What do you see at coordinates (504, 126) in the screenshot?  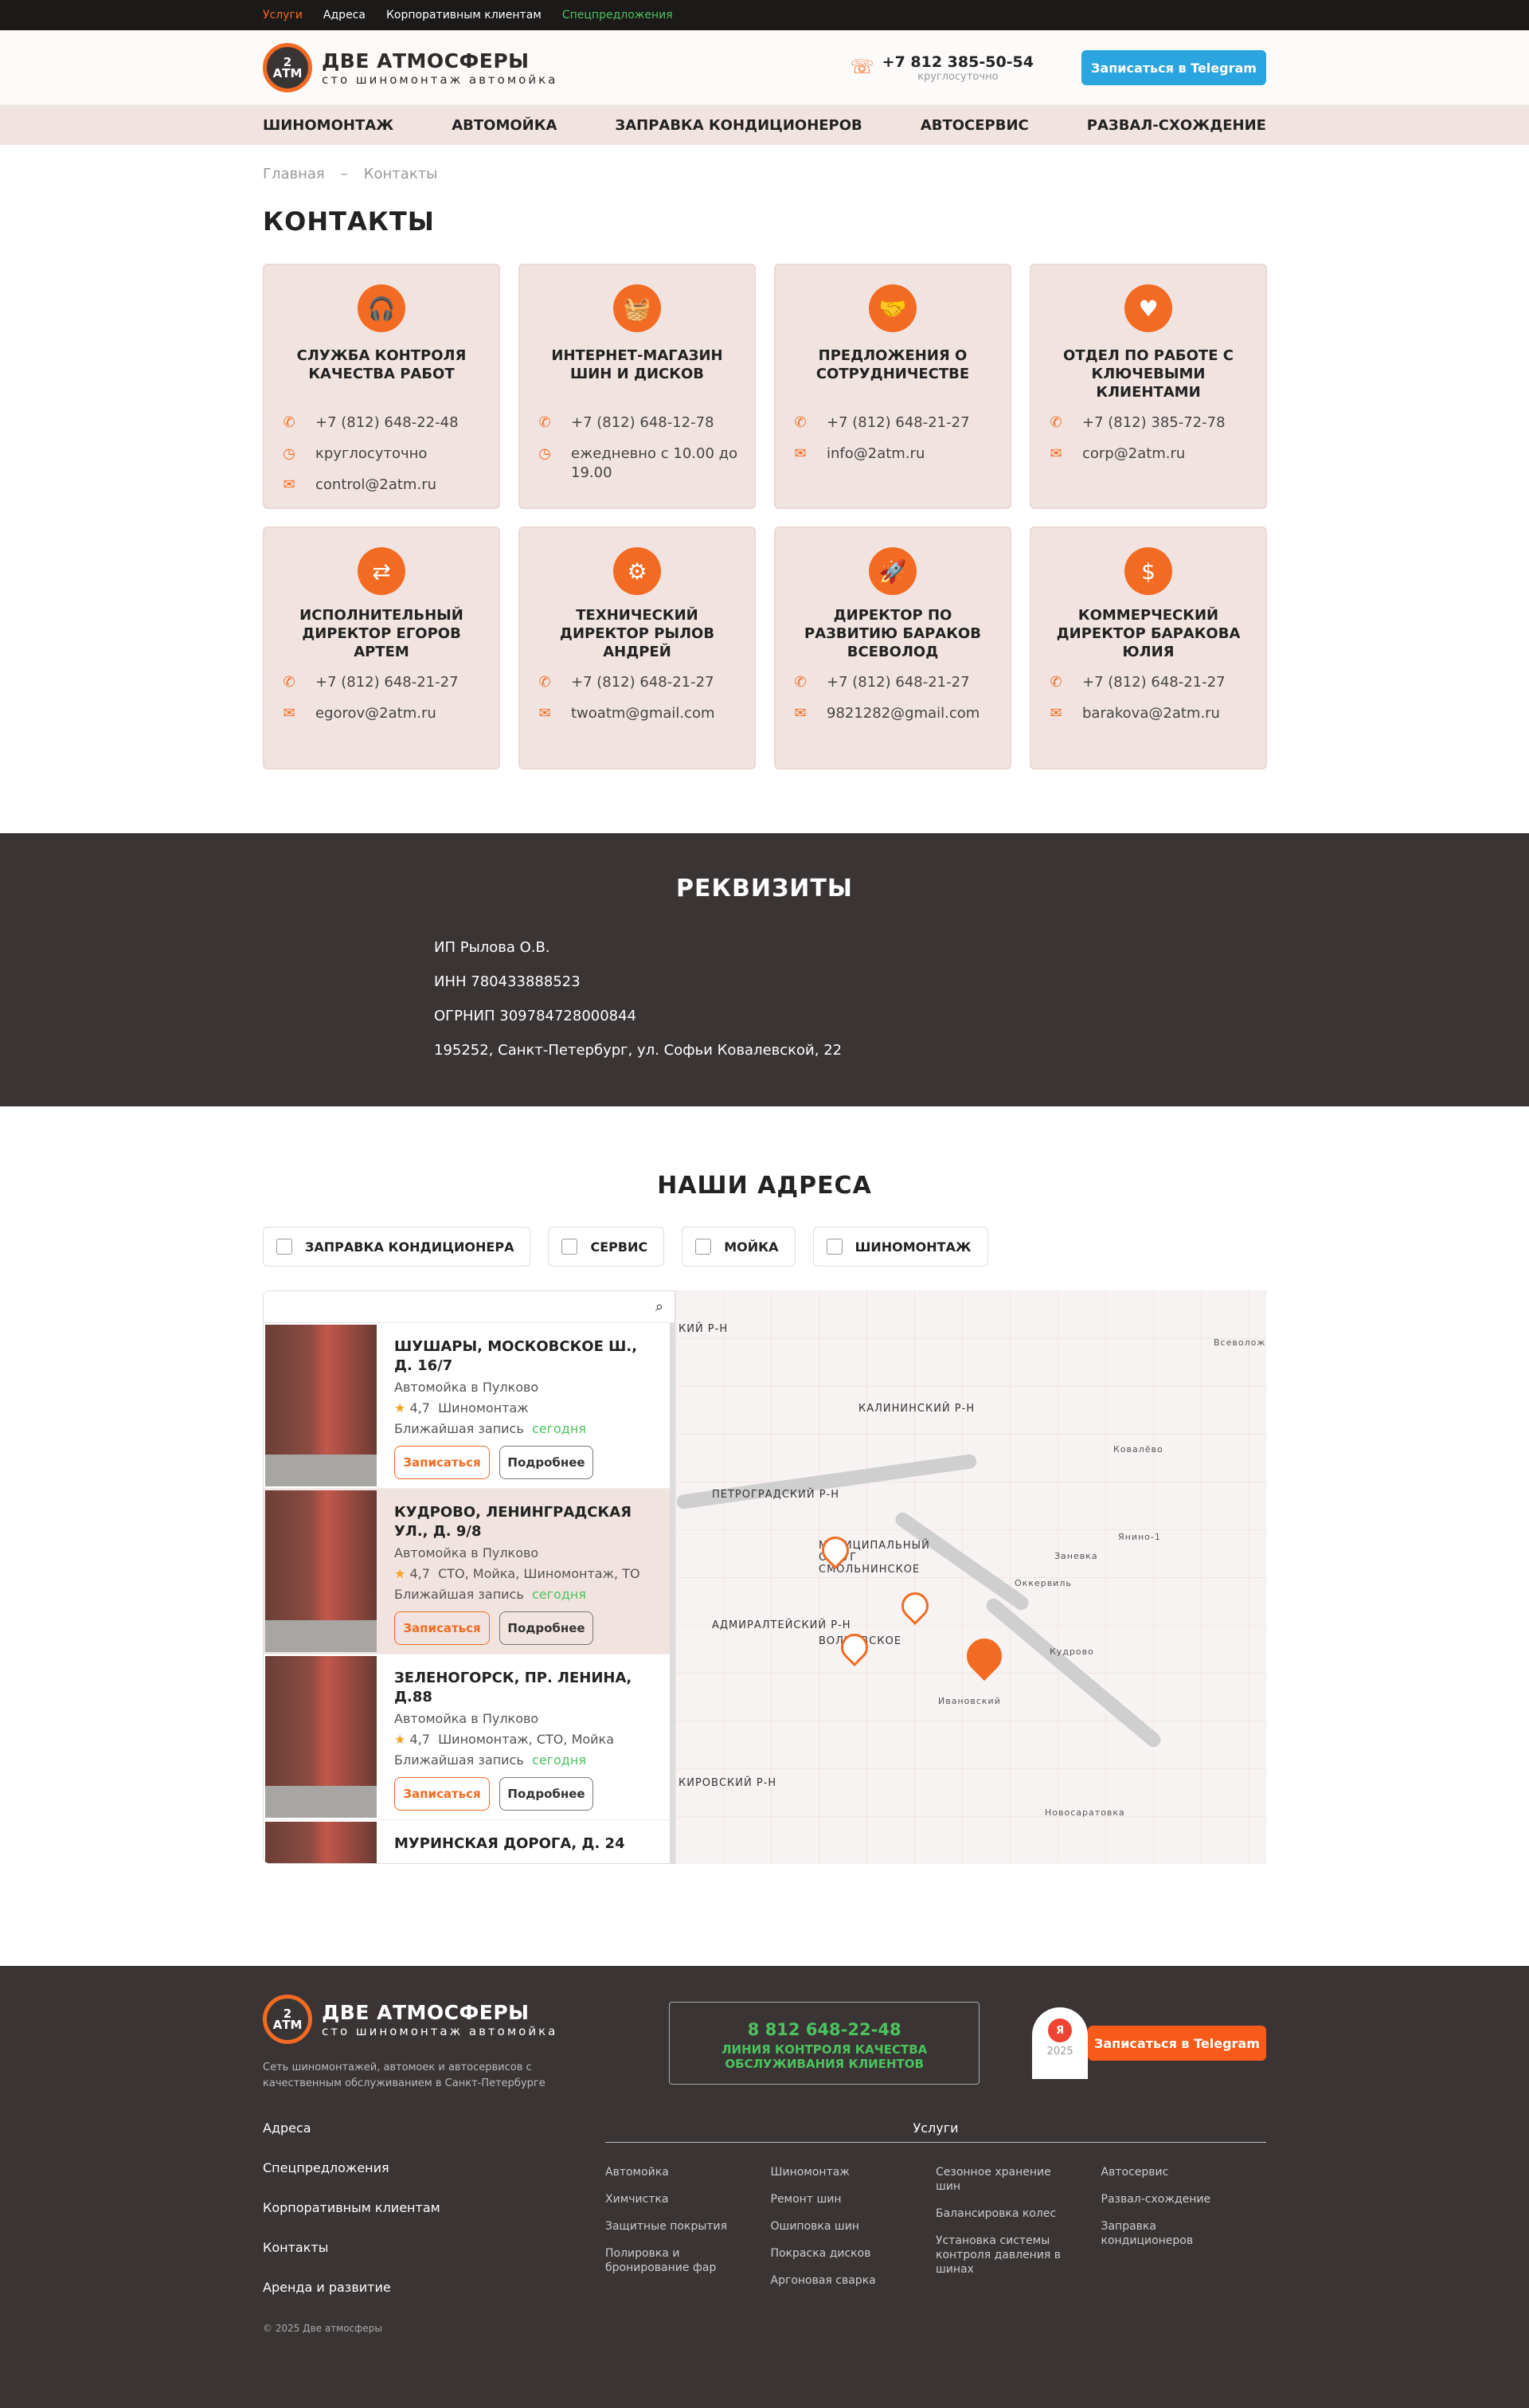 I see `nav-item-car-wash: АВТОМОЙКА` at bounding box center [504, 126].